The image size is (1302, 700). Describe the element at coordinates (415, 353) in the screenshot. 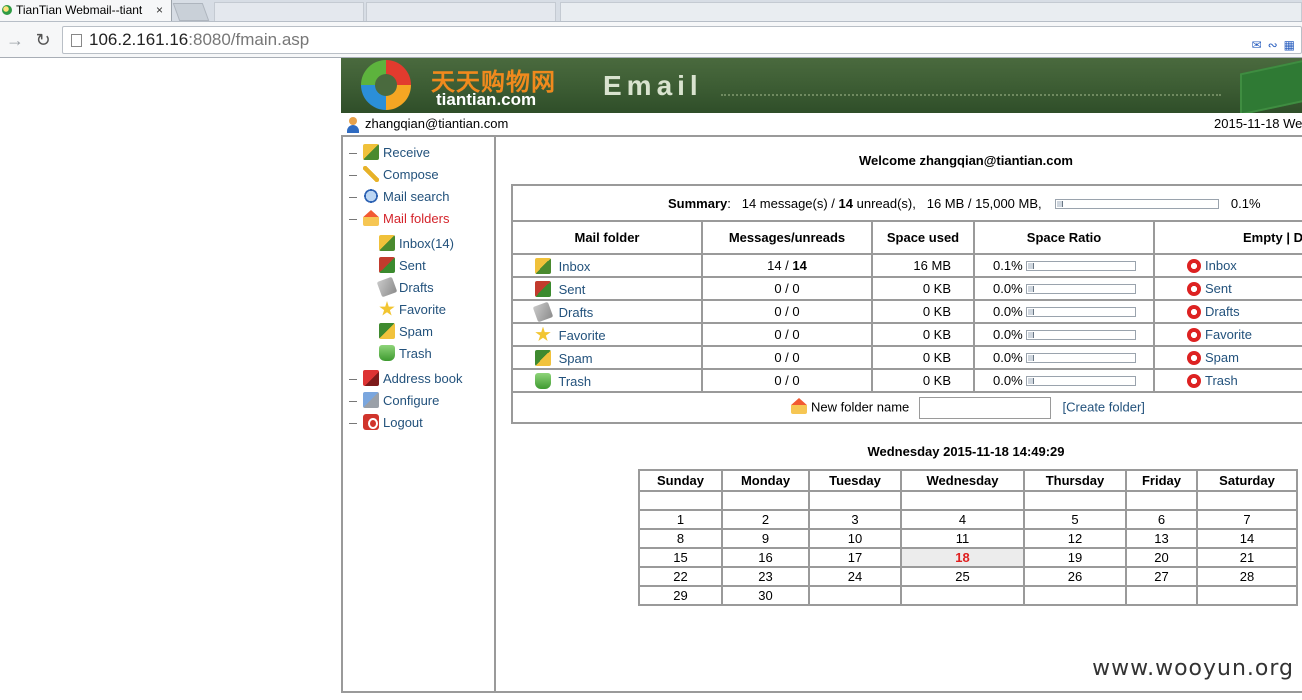

I see `sidebar-folder-label: Trash` at that location.